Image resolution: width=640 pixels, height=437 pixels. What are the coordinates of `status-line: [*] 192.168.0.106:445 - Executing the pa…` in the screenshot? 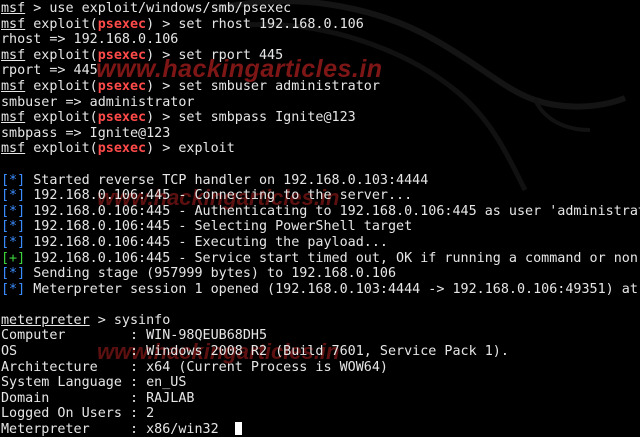 It's located at (194, 242).